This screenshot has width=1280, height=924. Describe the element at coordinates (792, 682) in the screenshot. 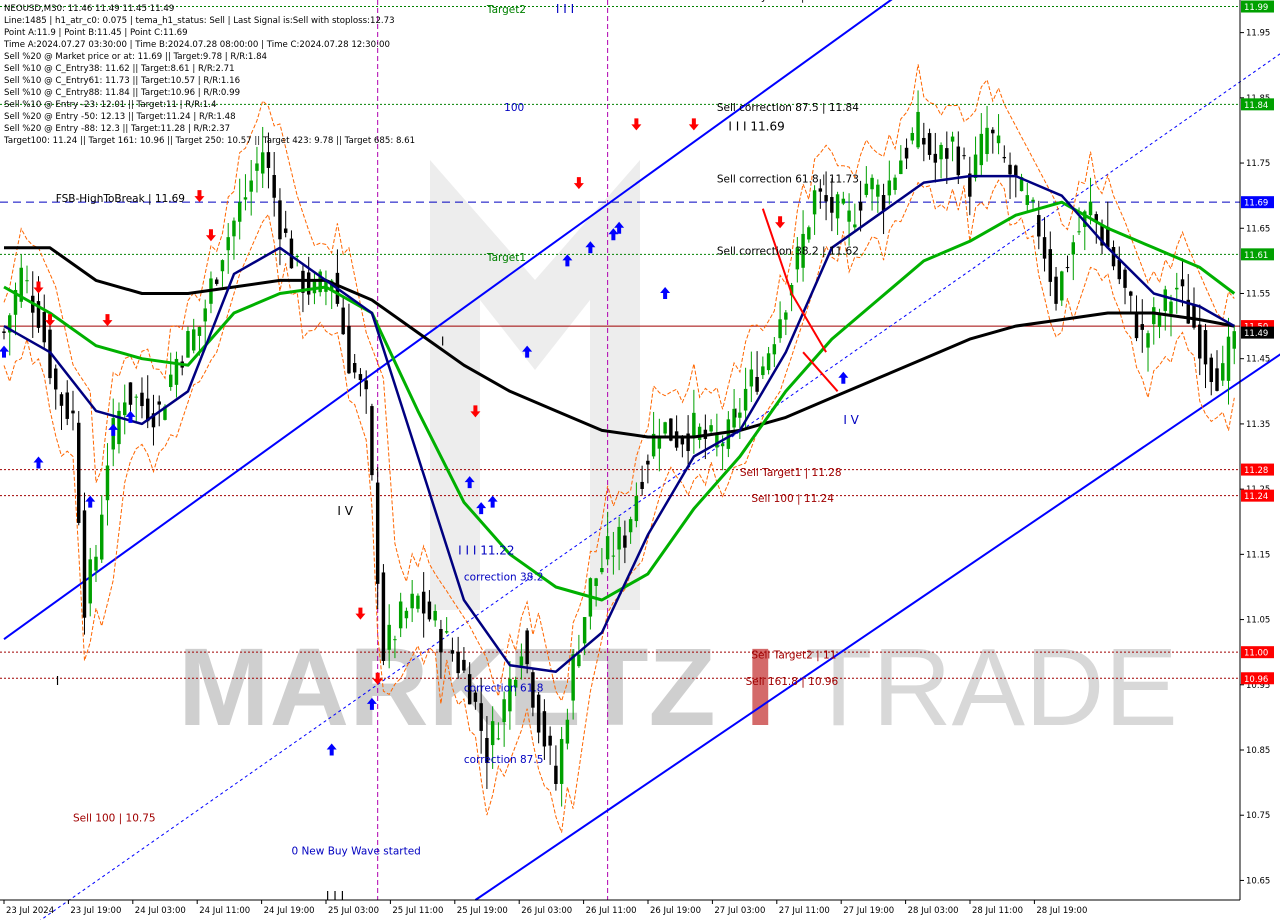

I see `annotation-label: Sell 161.8 | 10.96` at that location.